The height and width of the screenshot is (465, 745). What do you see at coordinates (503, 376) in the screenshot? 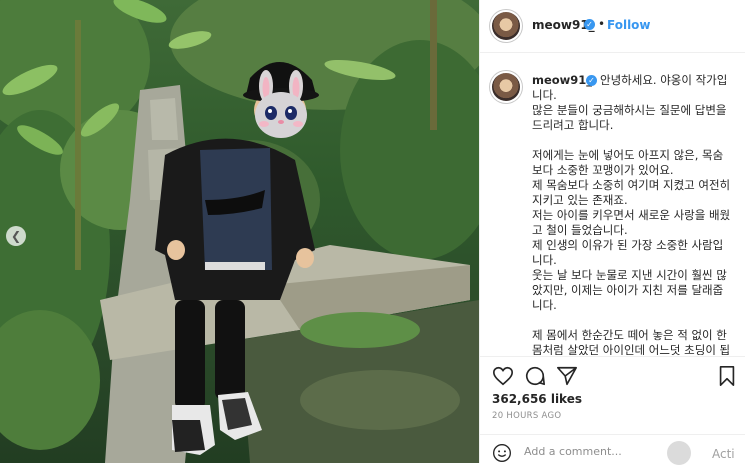
I see `heart-icon` at bounding box center [503, 376].